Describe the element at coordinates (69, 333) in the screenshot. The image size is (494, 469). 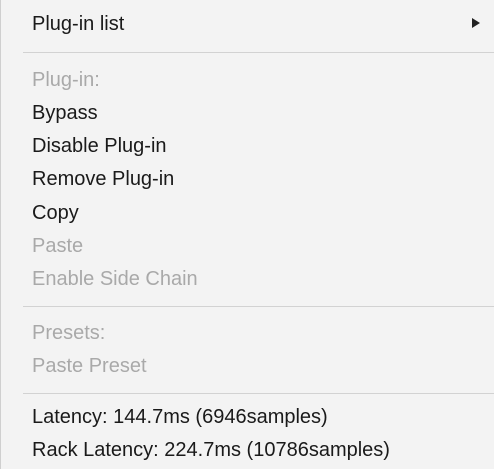
I see `menu-header-presets: Presets:` at that location.